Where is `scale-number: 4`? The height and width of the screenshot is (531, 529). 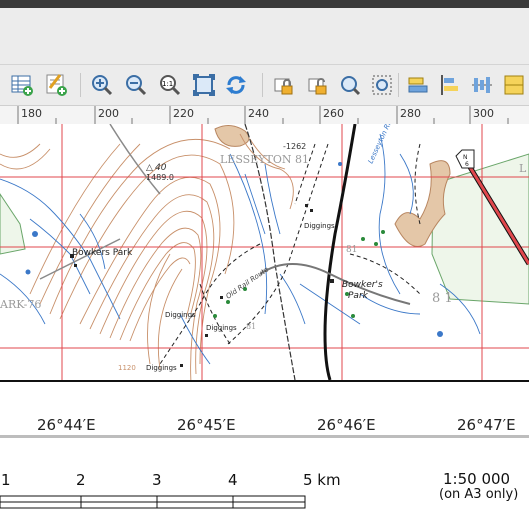
scale-number: 4 is located at coordinates (233, 480).